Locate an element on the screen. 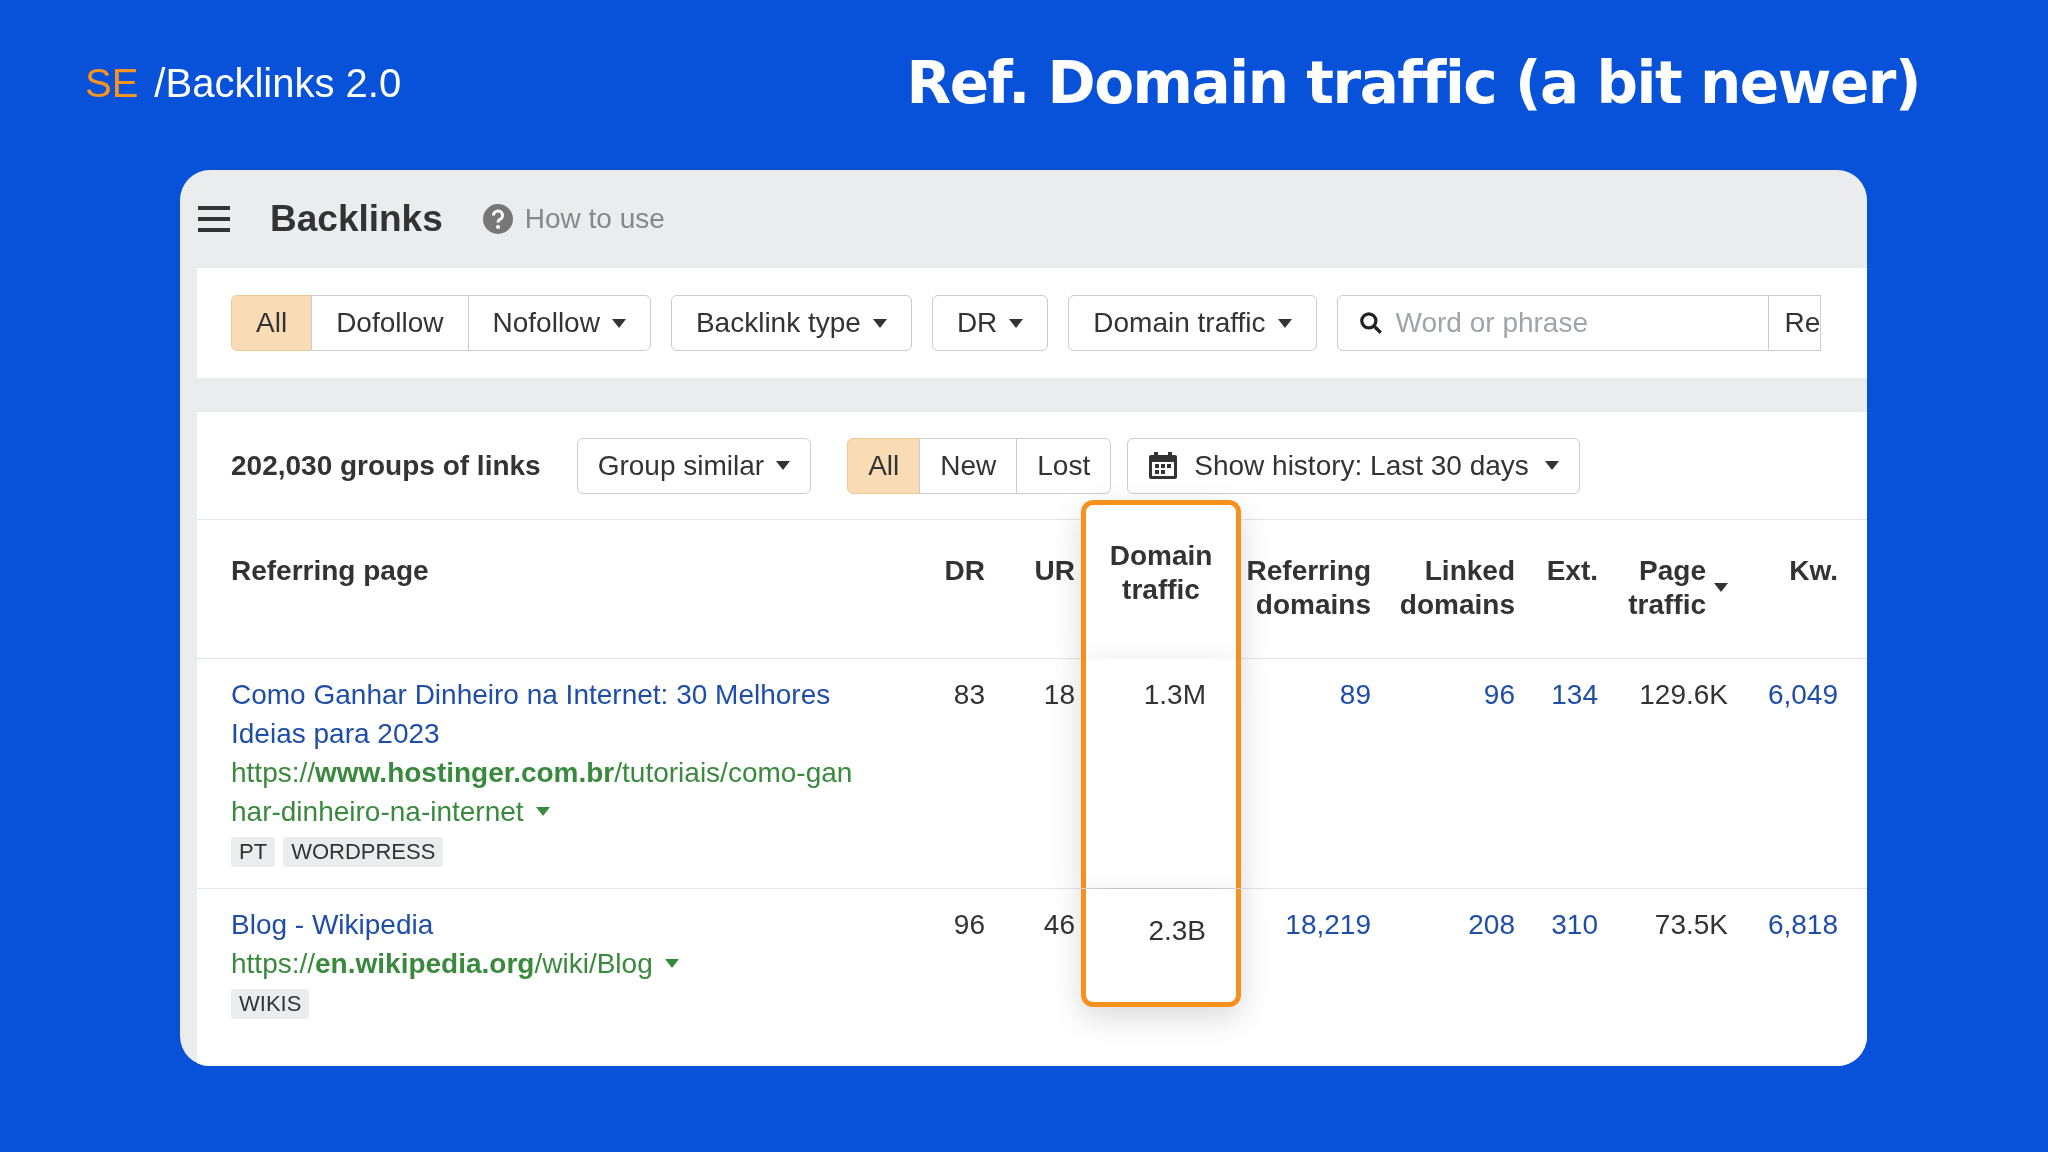 The height and width of the screenshot is (1152, 2048). page-url: https://www.hostinger.com.br/tutoriais/como-gan is located at coordinates (542, 772).